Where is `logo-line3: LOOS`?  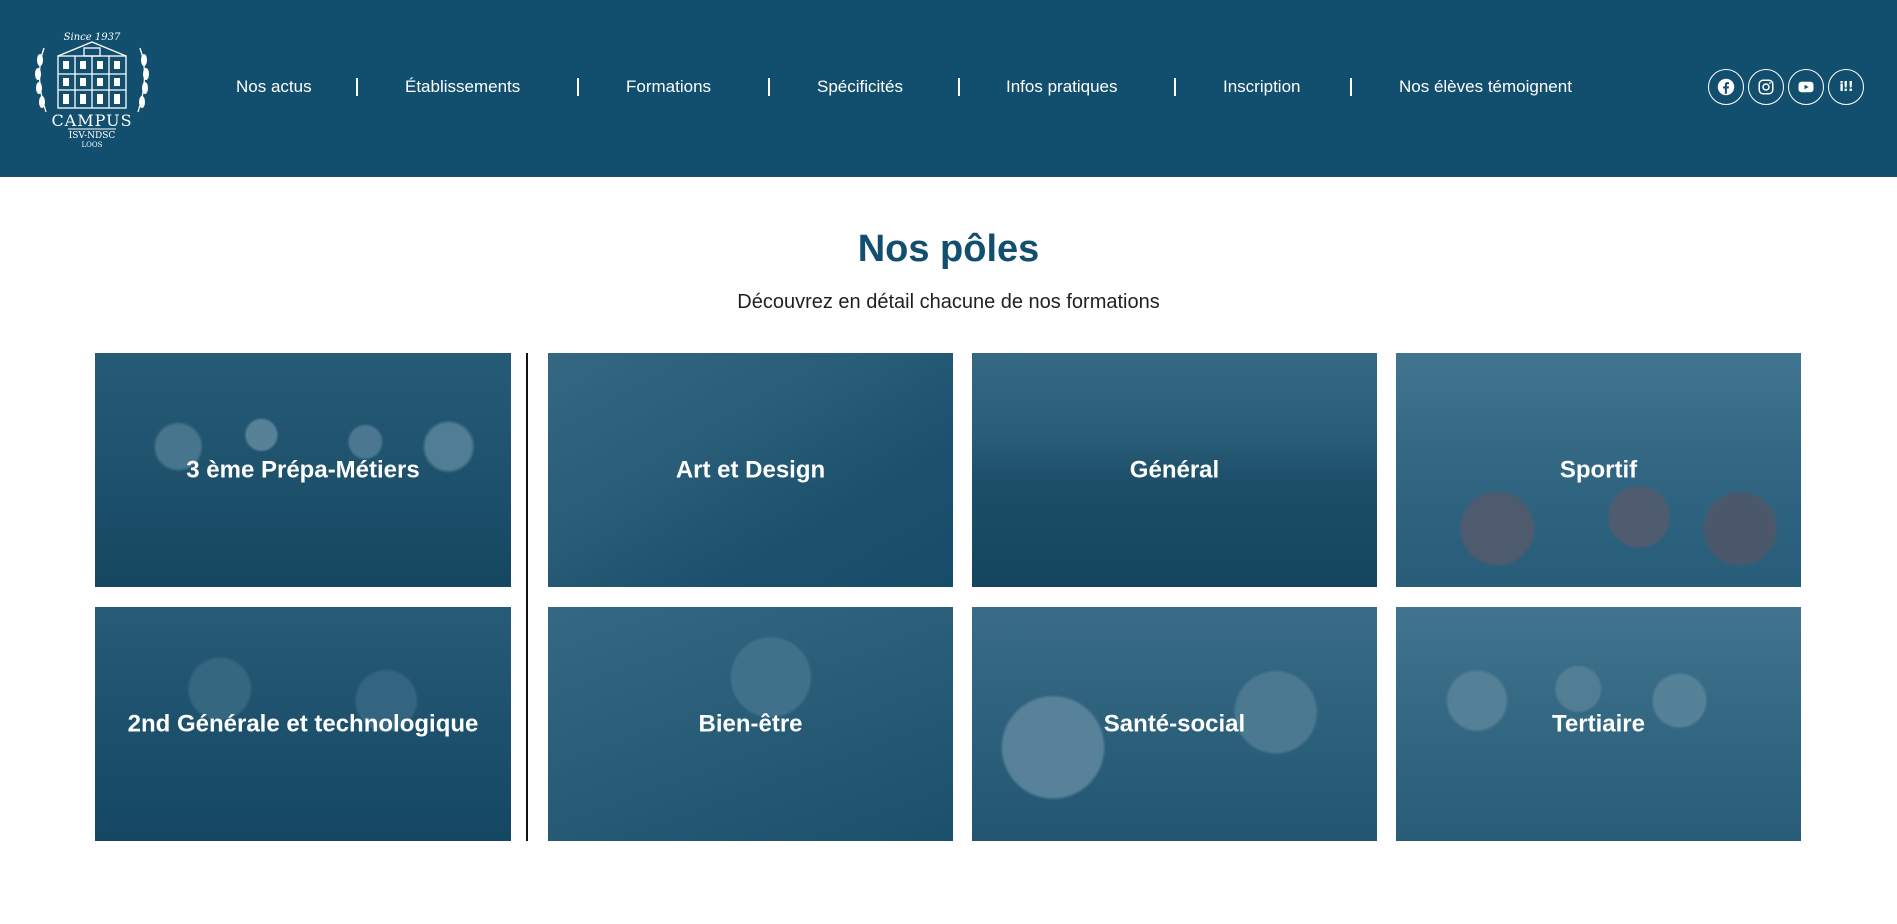
logo-line3: LOOS is located at coordinates (92, 145).